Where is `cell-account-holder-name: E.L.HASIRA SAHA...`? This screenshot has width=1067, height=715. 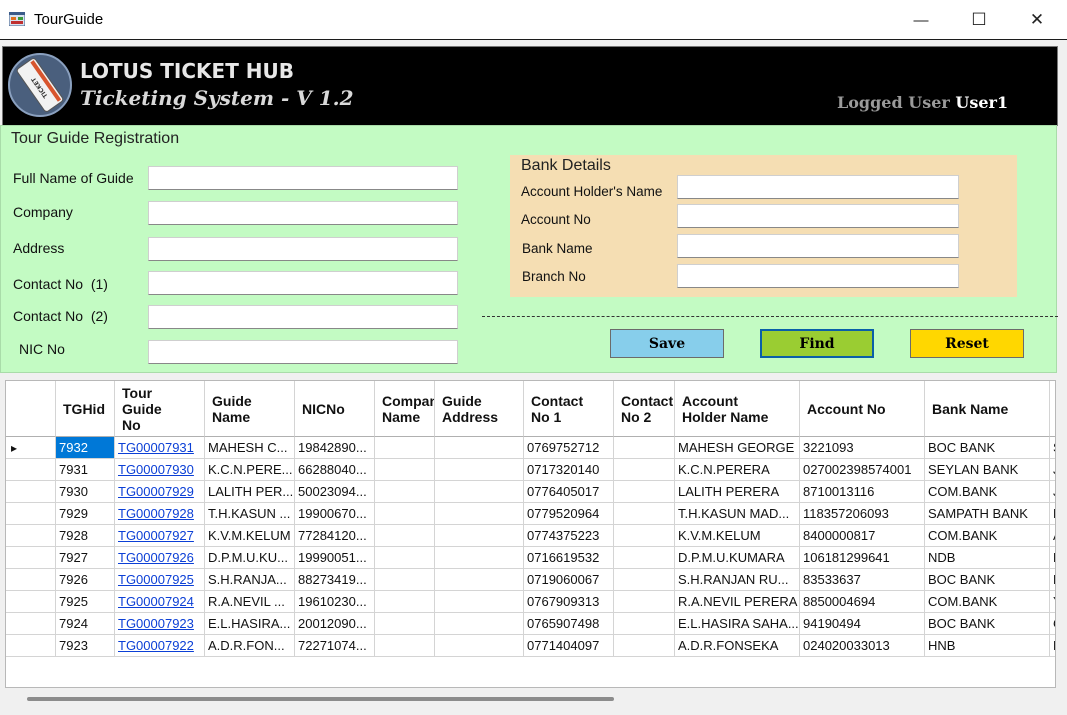 cell-account-holder-name: E.L.HASIRA SAHA... is located at coordinates (737, 624).